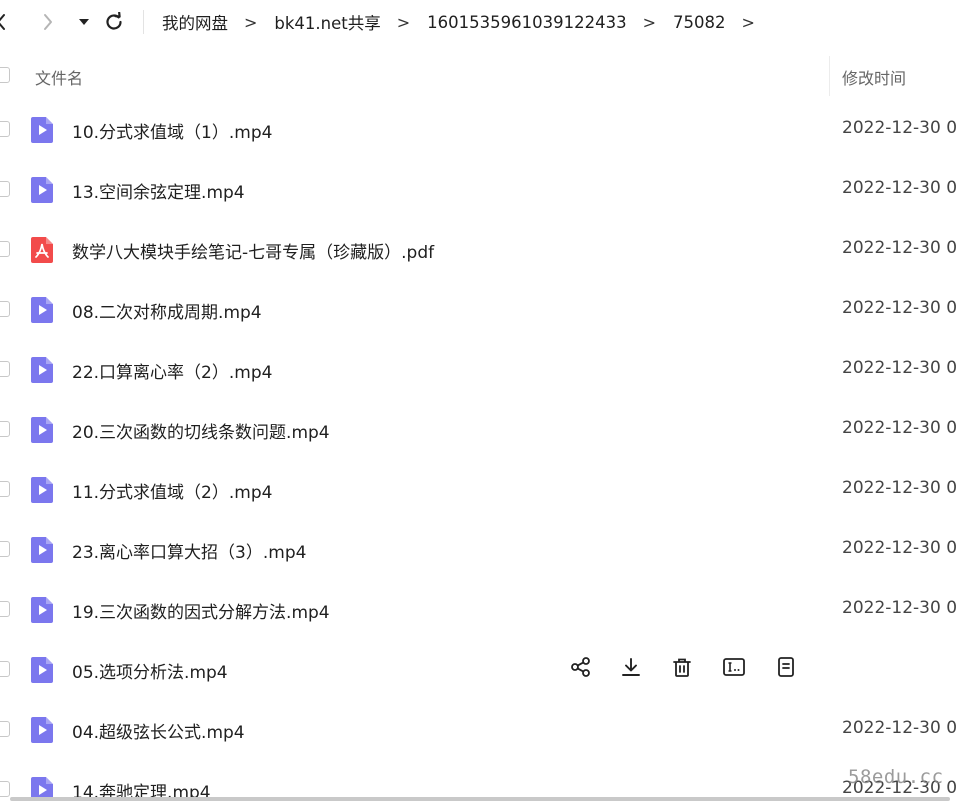  Describe the element at coordinates (478, 369) in the screenshot. I see `file-row: 22.口算离心率（2）.mp4 2022-12-30 0` at that location.